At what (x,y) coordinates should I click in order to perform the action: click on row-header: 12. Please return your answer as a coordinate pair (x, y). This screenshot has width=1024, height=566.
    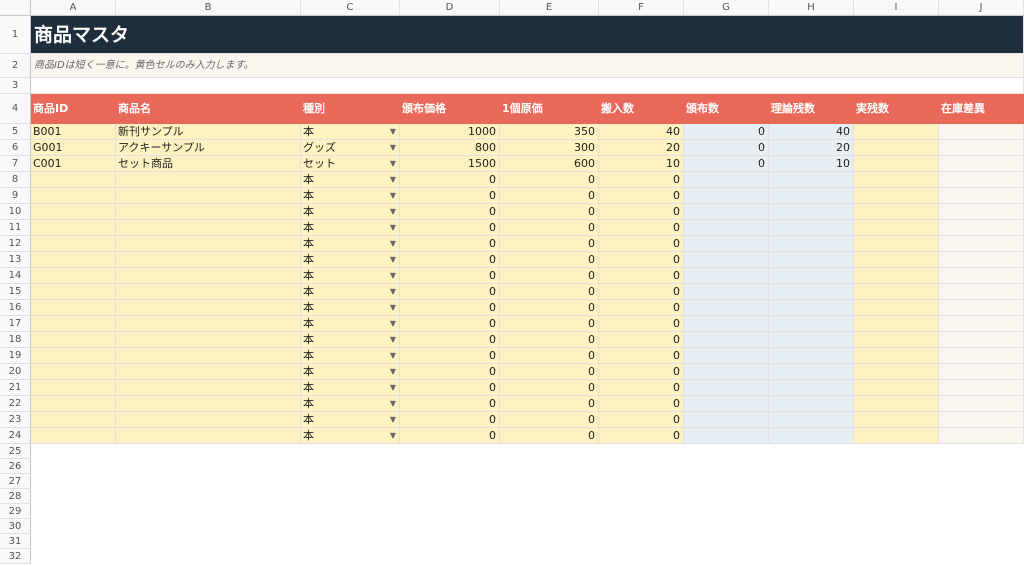
    Looking at the image, I should click on (15, 244).